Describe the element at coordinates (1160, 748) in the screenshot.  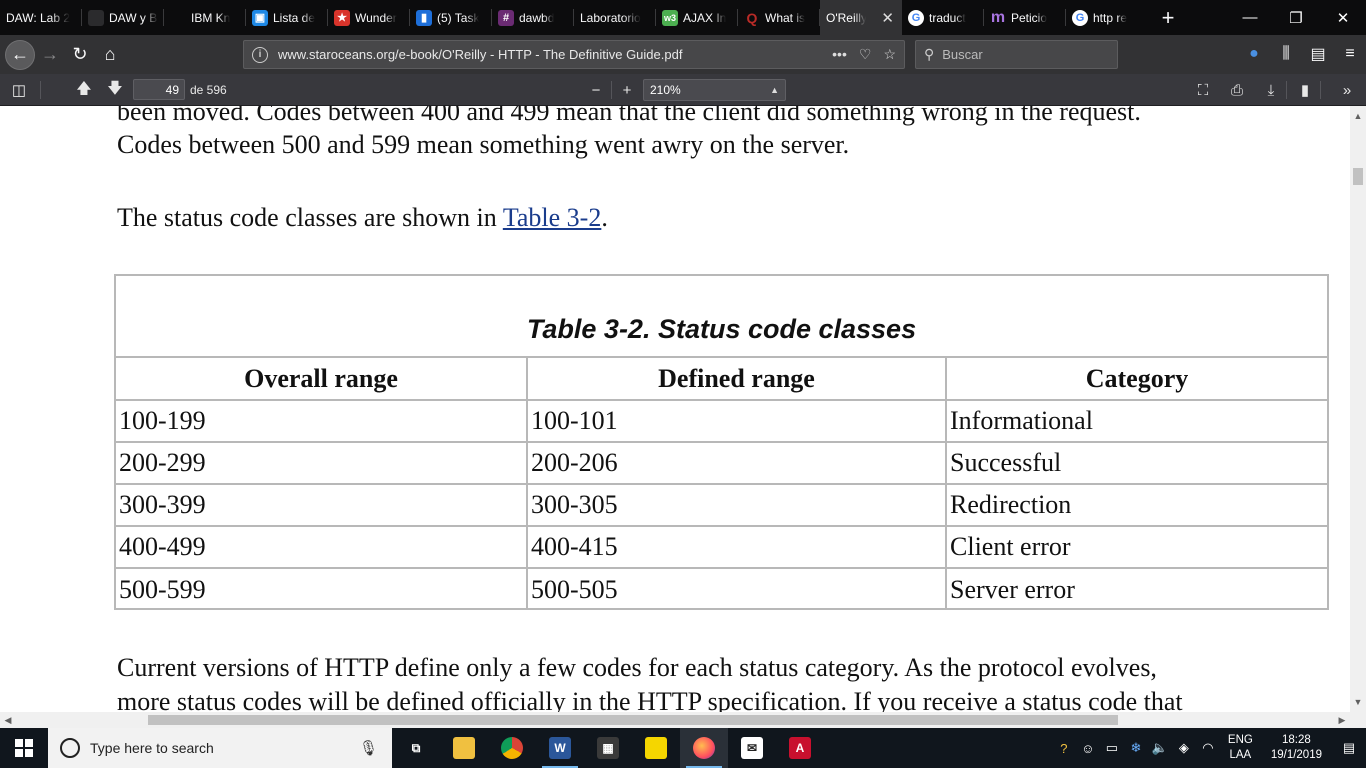
I see `volume-icon: 🔈` at that location.